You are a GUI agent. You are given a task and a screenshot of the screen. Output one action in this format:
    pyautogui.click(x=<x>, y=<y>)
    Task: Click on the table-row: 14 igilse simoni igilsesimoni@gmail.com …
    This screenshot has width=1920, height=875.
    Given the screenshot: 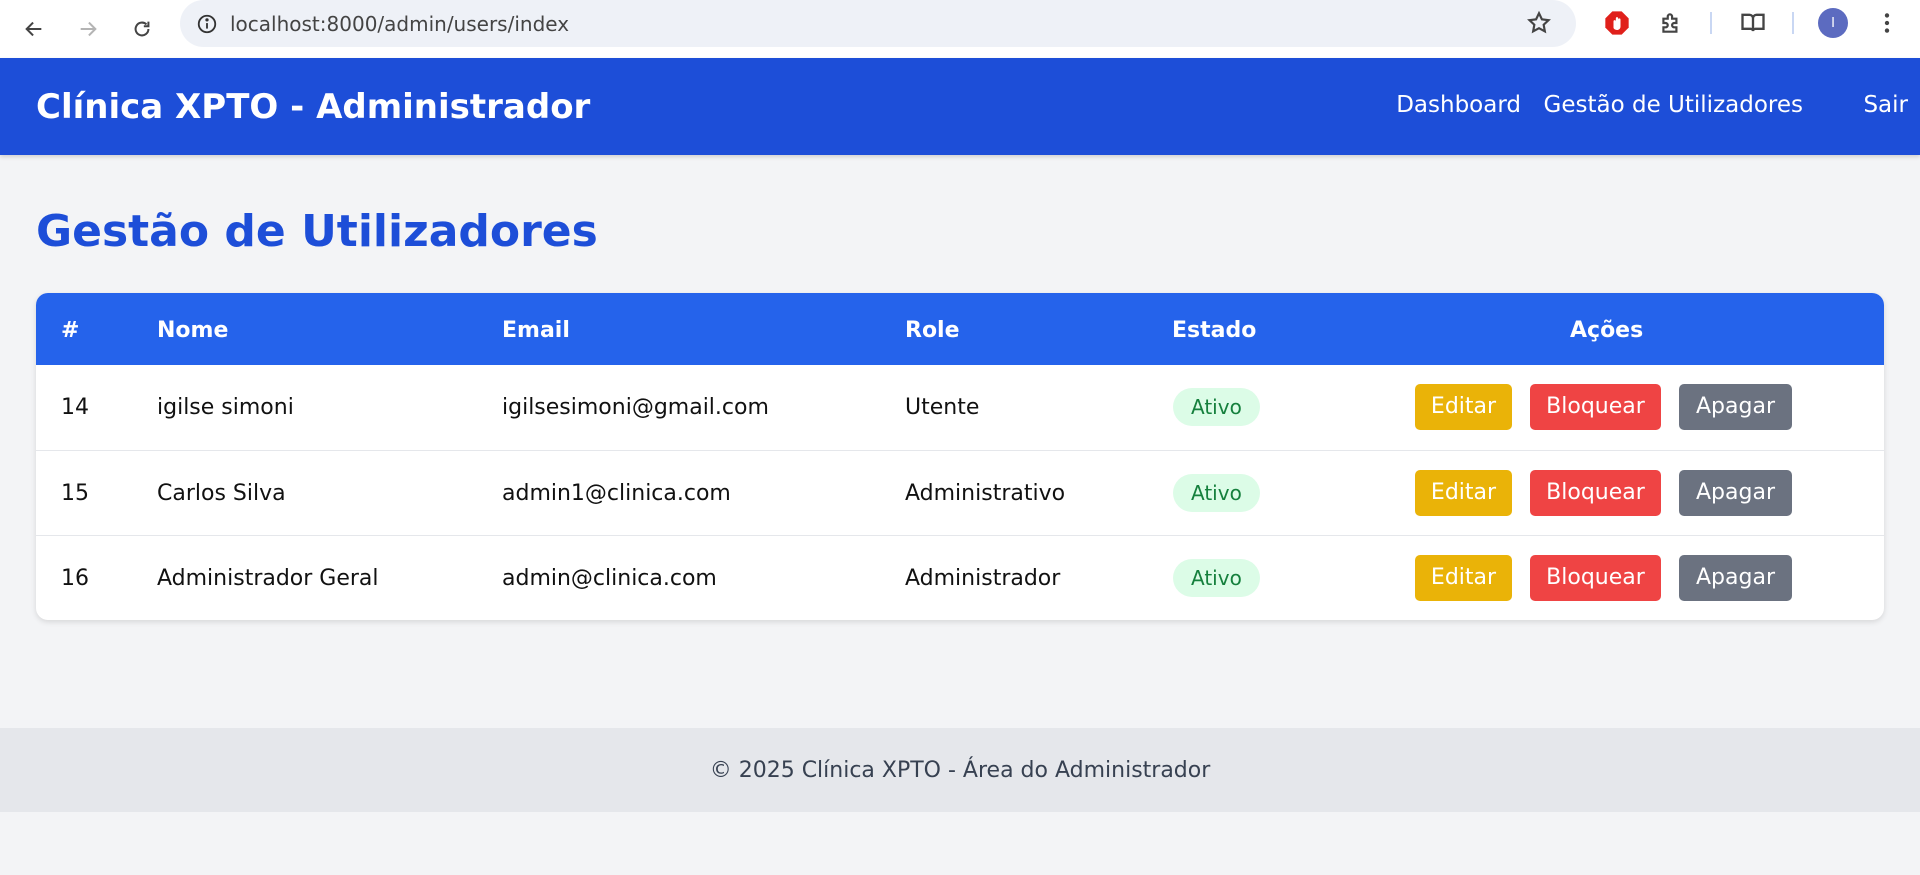 What is the action you would take?
    pyautogui.click(x=960, y=407)
    